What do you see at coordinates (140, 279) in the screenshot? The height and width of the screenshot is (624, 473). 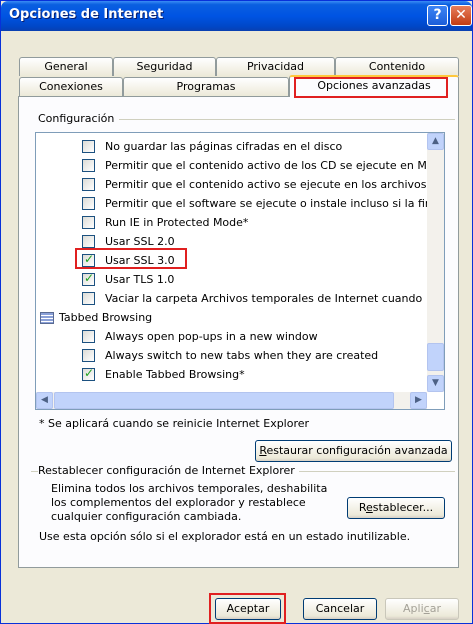 I see `setting-label: Usar TLS 1.0` at bounding box center [140, 279].